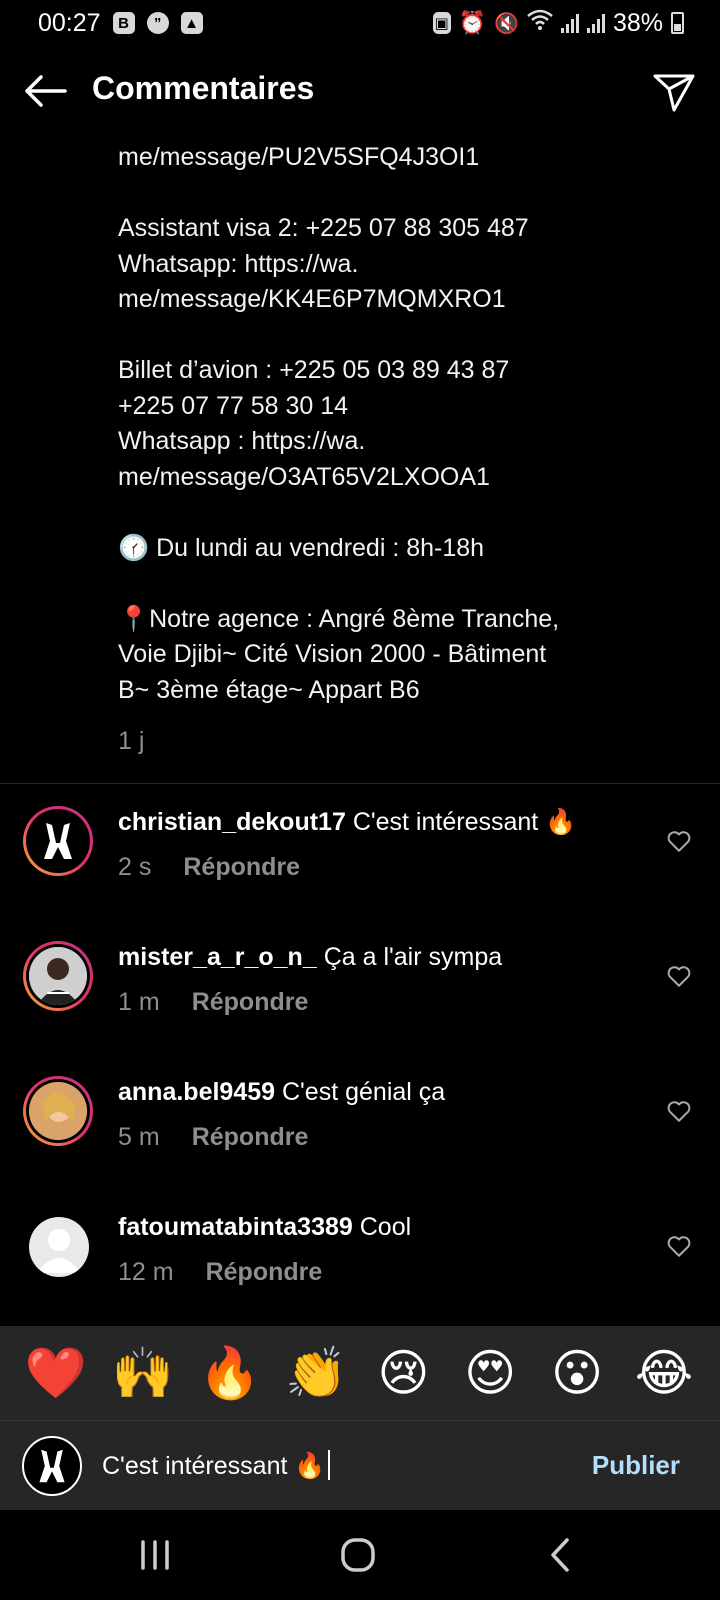 The width and height of the screenshot is (720, 1600). Describe the element at coordinates (139, 1002) in the screenshot. I see `comment-time: 1 m` at that location.